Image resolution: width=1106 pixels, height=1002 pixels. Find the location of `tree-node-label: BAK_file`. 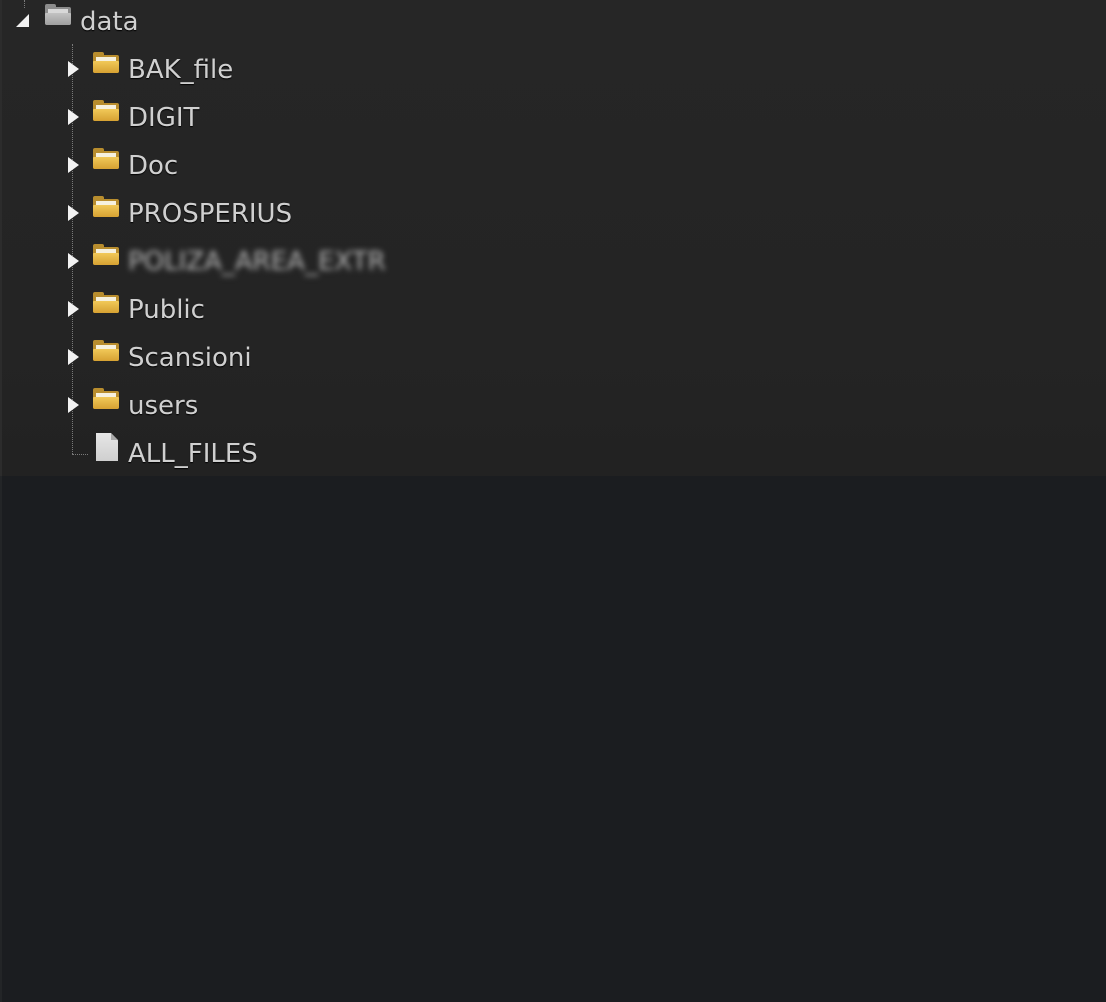

tree-node-label: BAK_file is located at coordinates (181, 70).